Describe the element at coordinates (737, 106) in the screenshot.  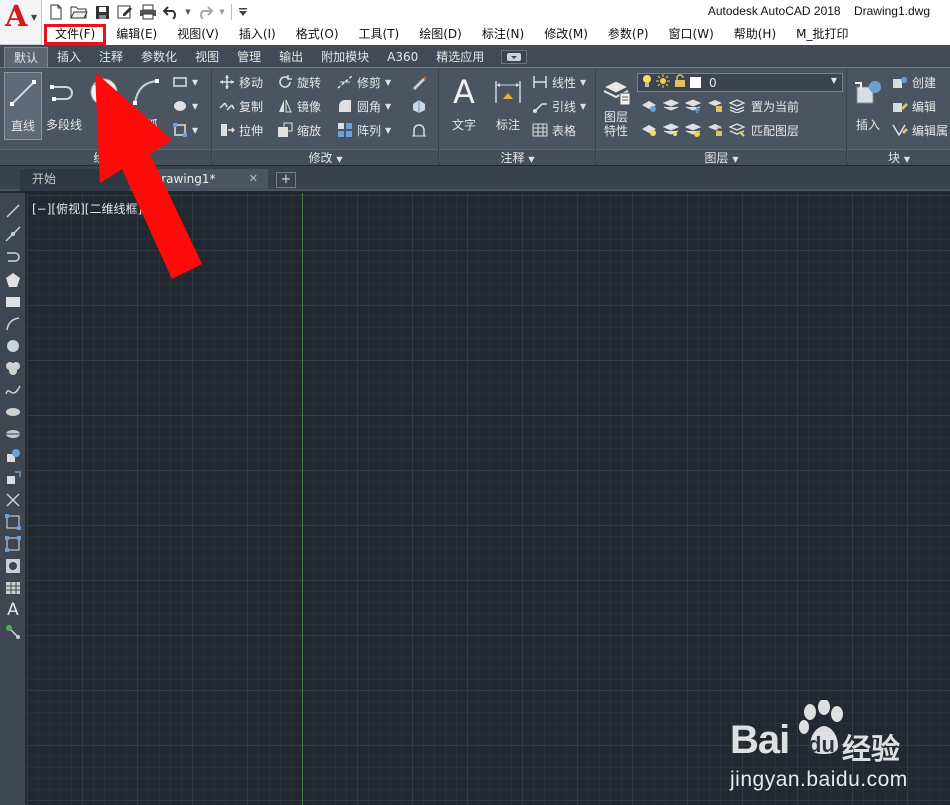
I see `make-current-icon` at that location.